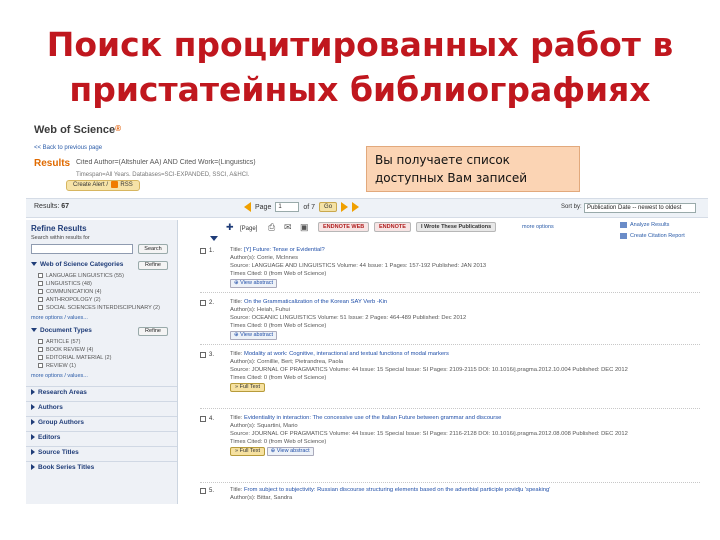  What do you see at coordinates (287, 207) in the screenshot?
I see `page-number-input: 1` at bounding box center [287, 207].